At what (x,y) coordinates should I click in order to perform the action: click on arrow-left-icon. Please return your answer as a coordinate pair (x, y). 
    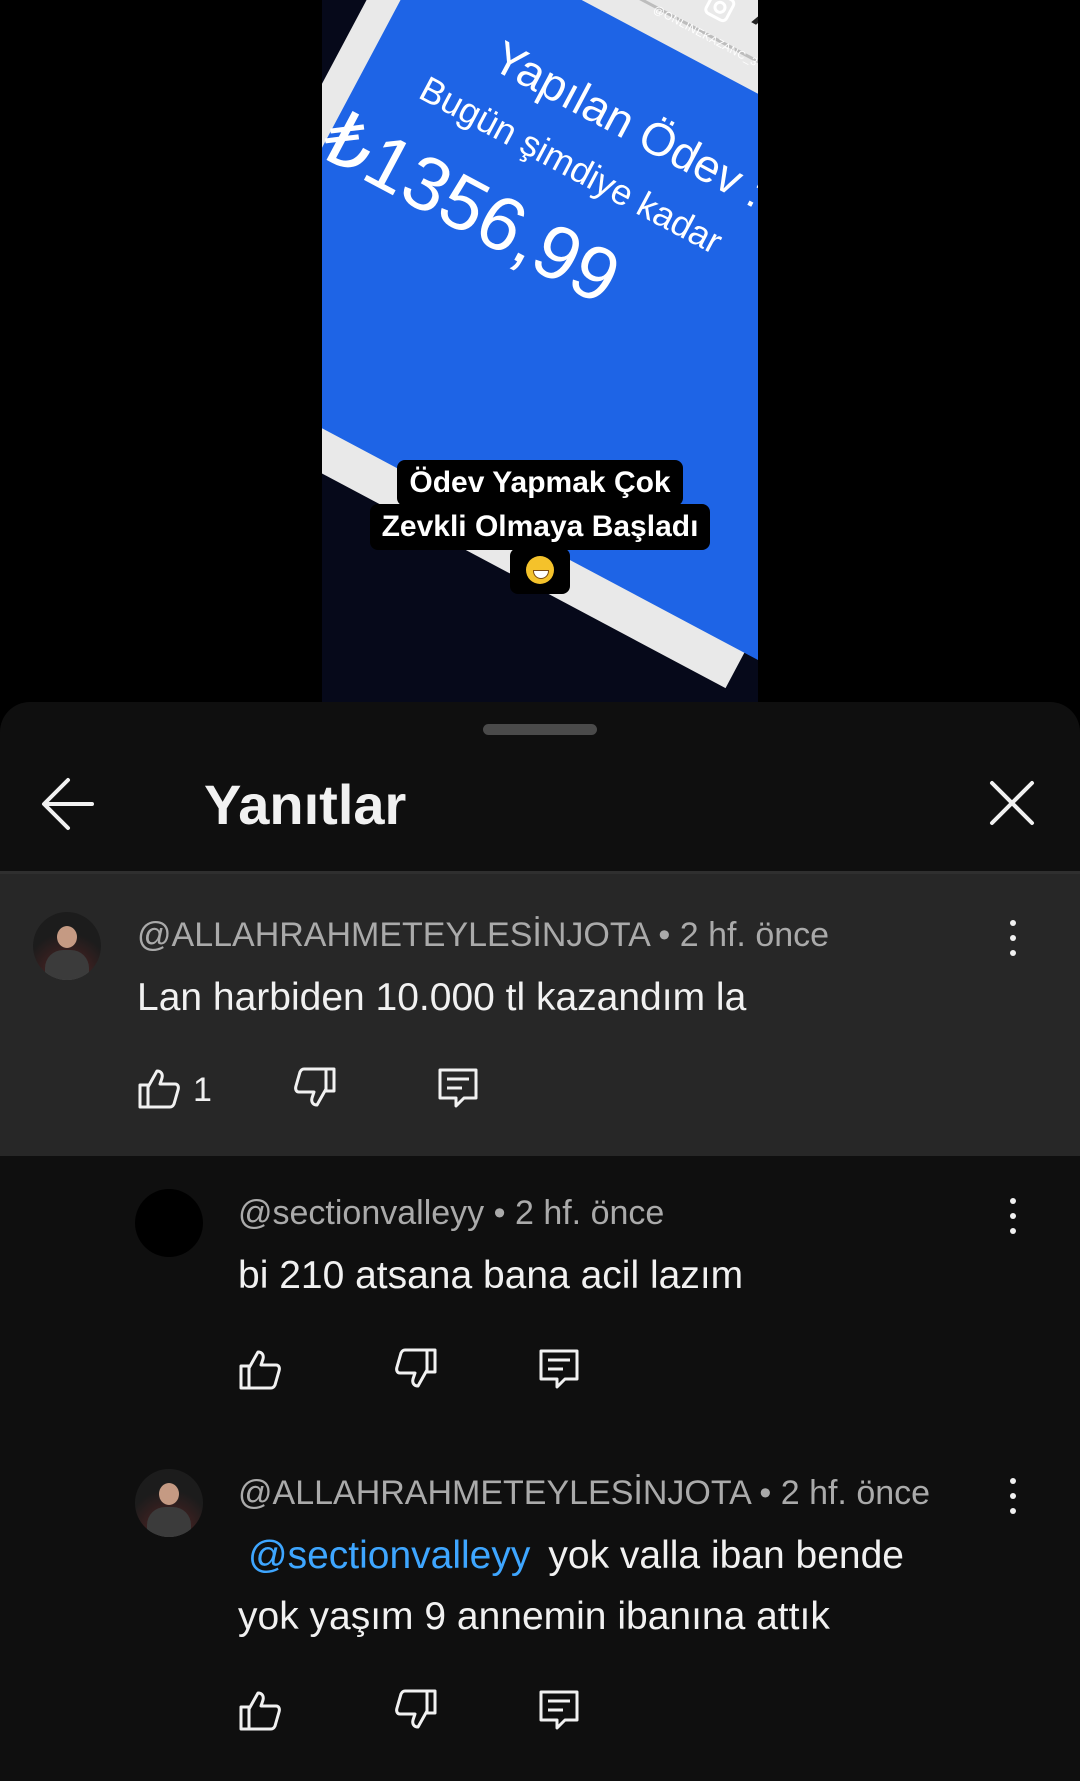
    Looking at the image, I should click on (68, 804).